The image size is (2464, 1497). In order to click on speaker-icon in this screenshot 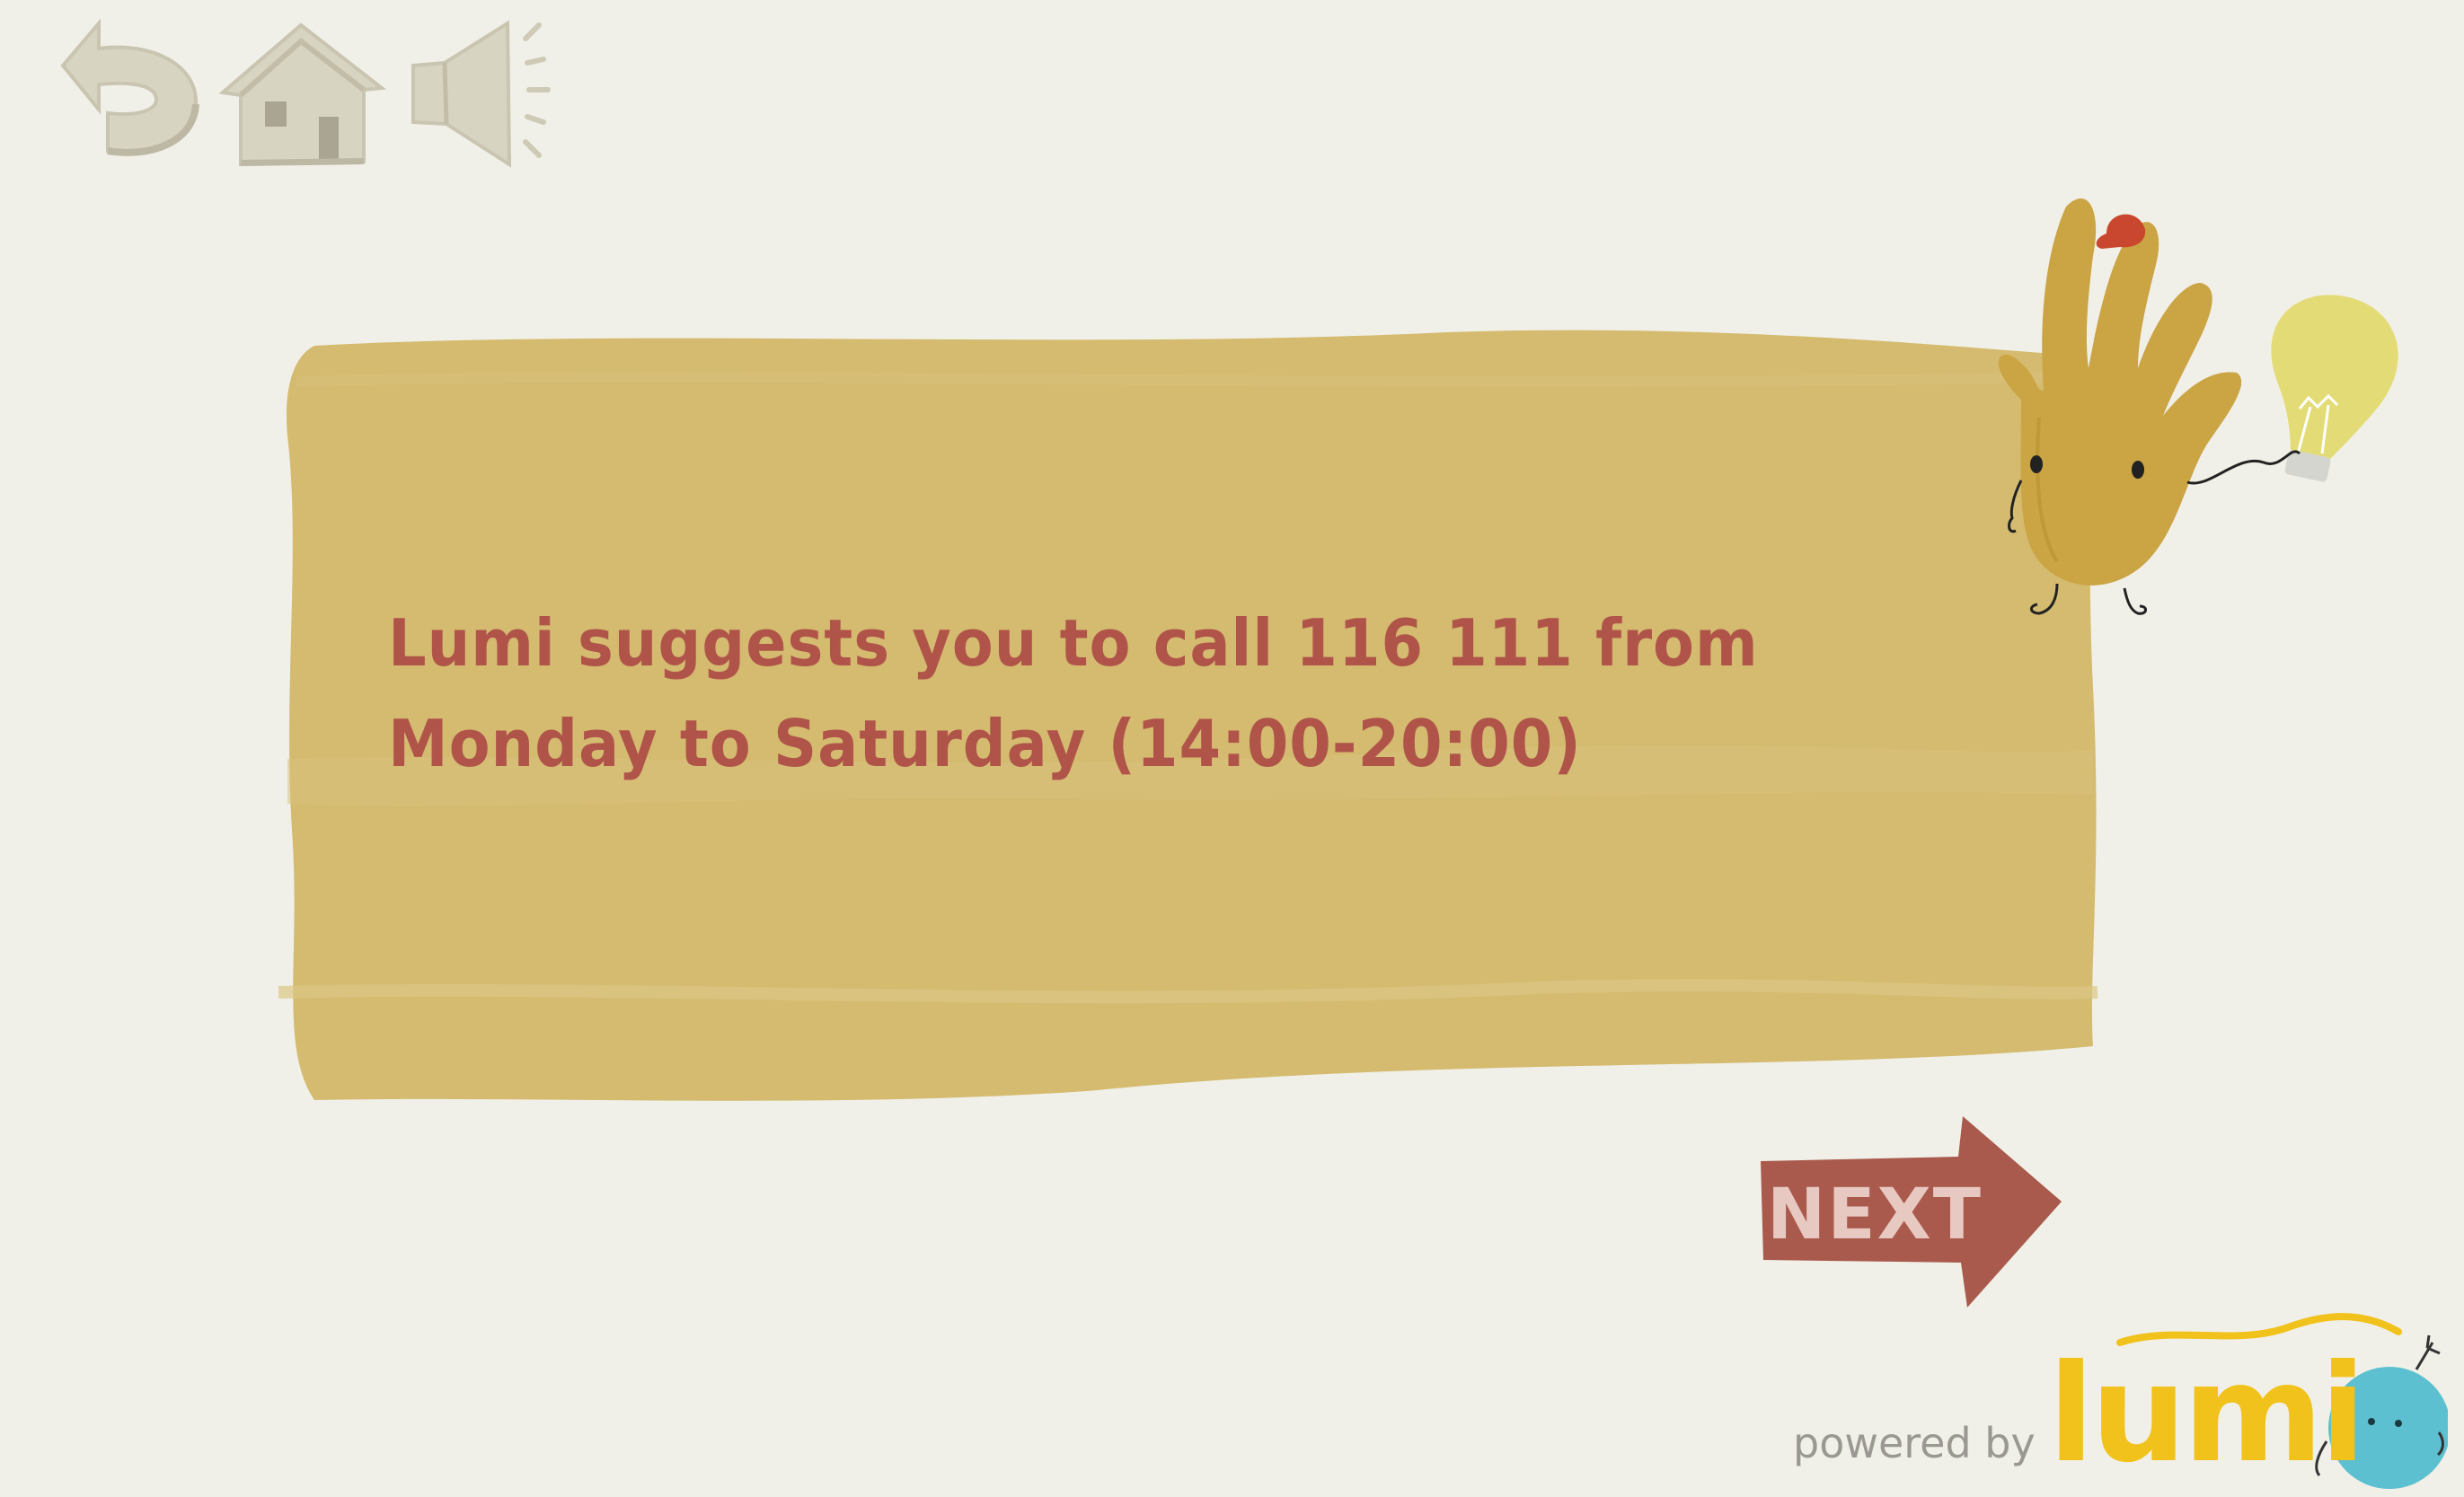, I will do `click(481, 94)`.